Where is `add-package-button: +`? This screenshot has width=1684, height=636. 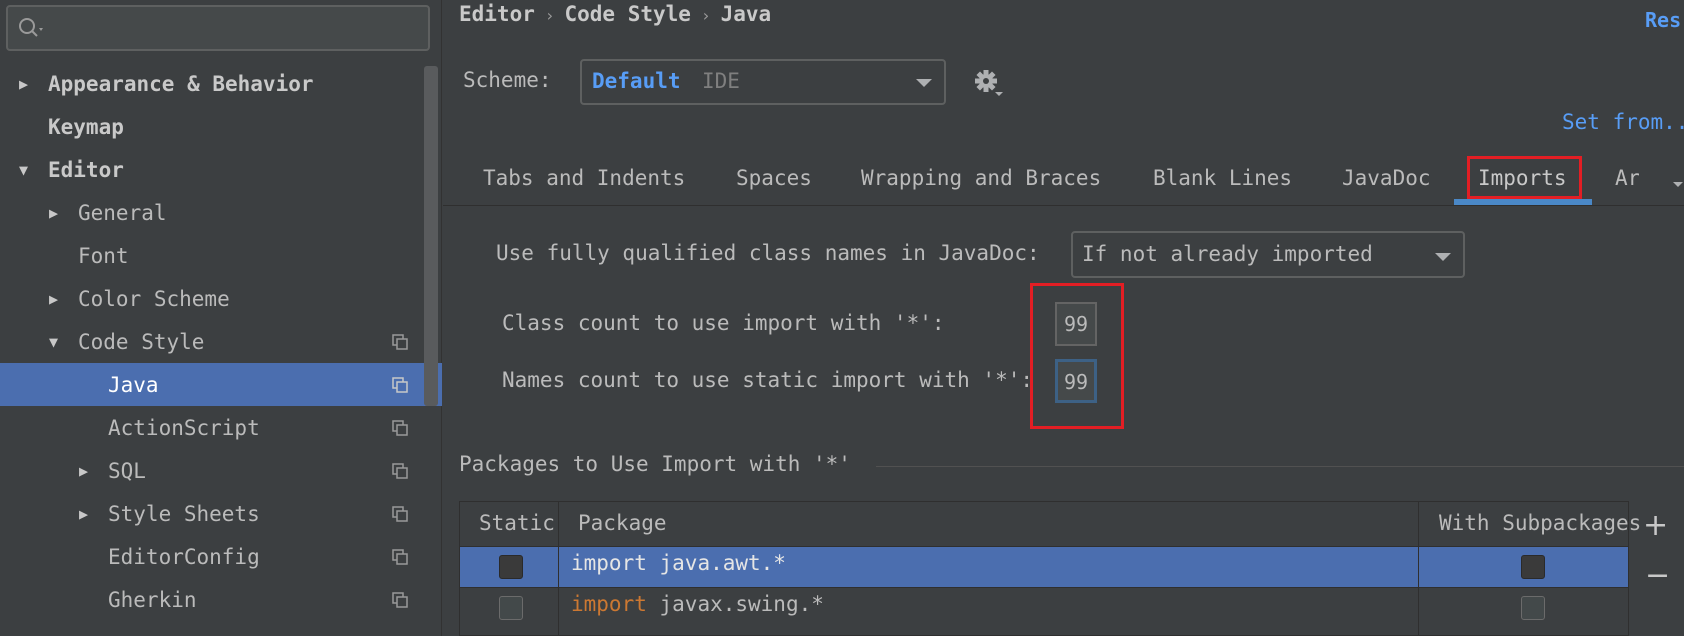 add-package-button: + is located at coordinates (1655, 525).